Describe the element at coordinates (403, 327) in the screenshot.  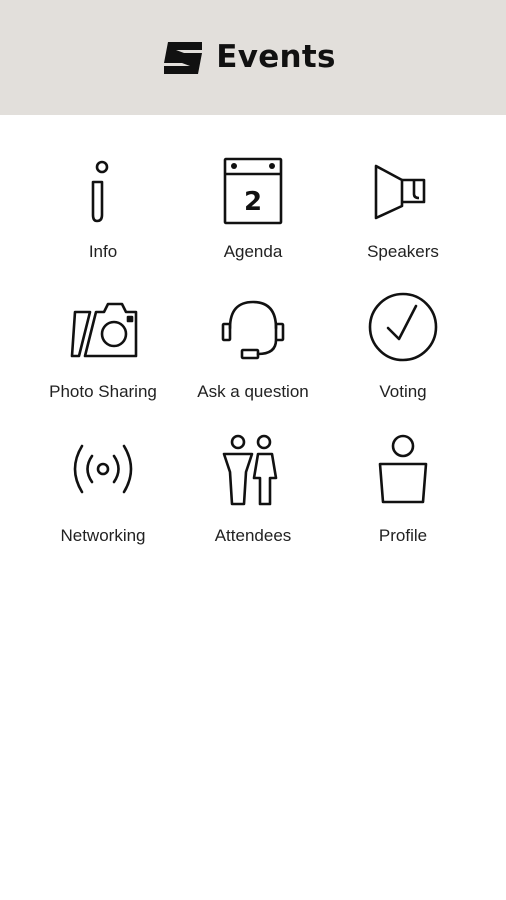
I see `checkmark-circle-icon` at that location.